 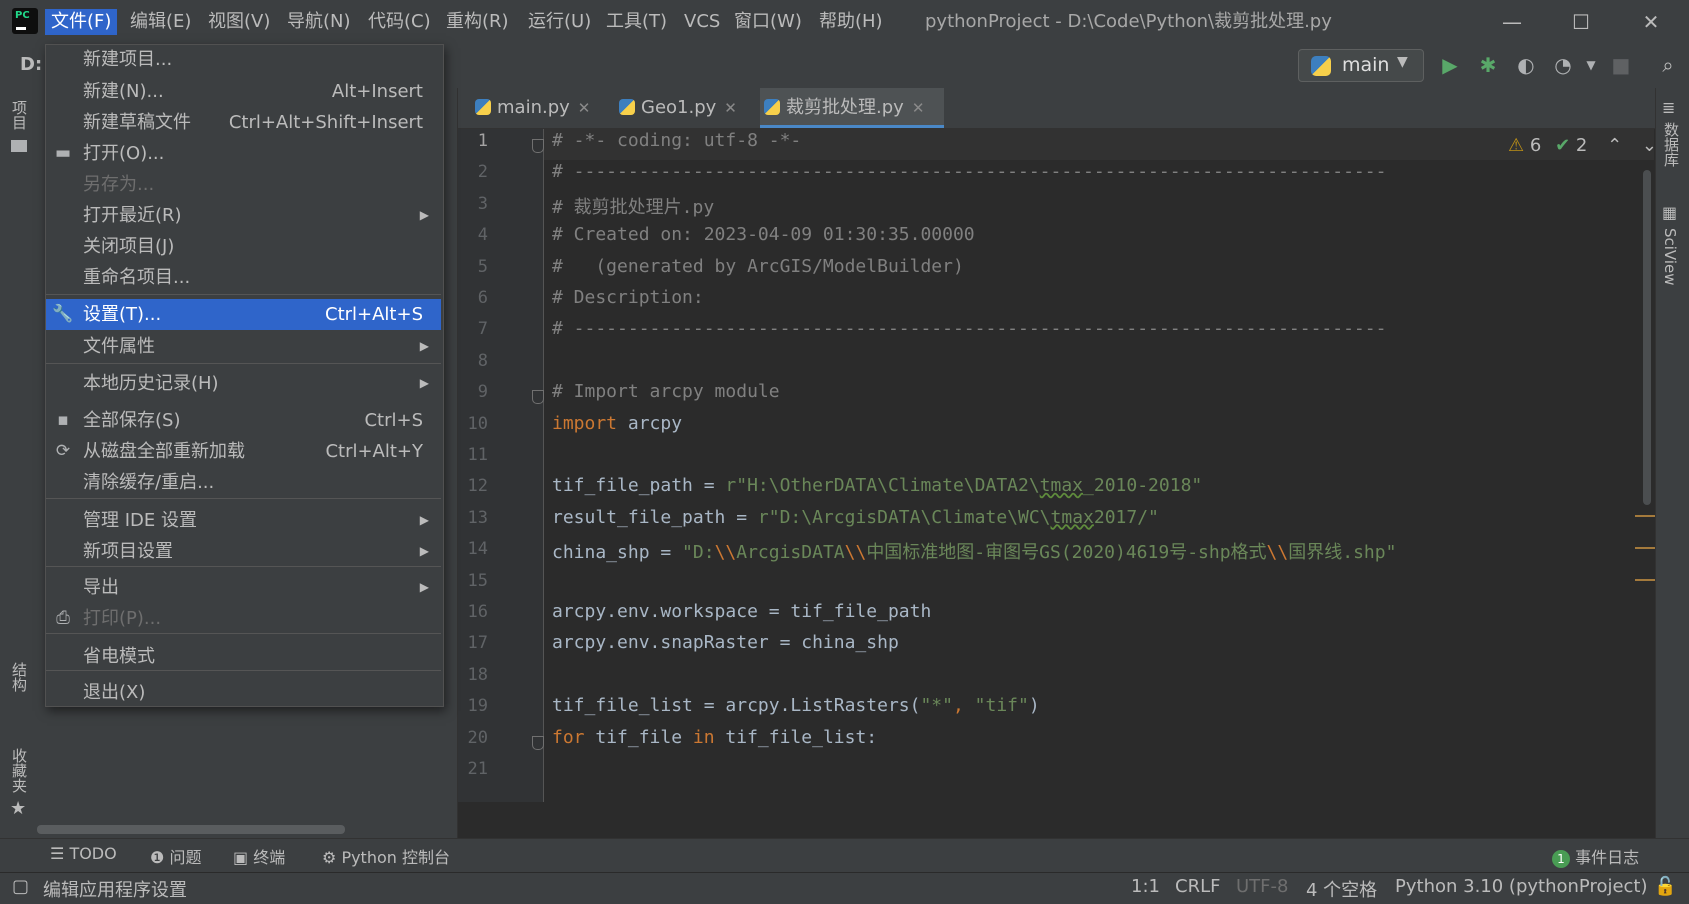 I want to click on inspection-widget: ⚠ 6 ✔ 2 ⌃ ⌄, so click(x=1582, y=145).